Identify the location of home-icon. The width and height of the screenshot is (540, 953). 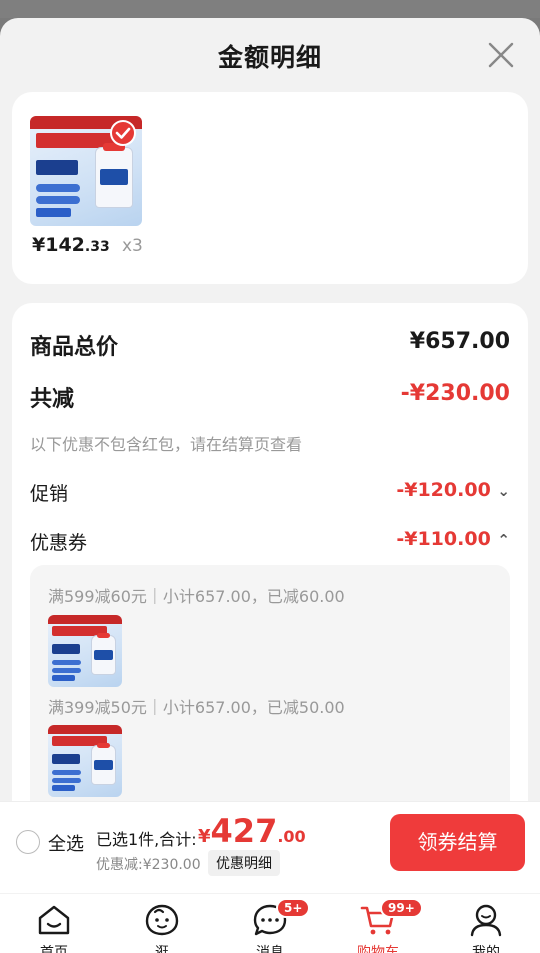
(54, 920).